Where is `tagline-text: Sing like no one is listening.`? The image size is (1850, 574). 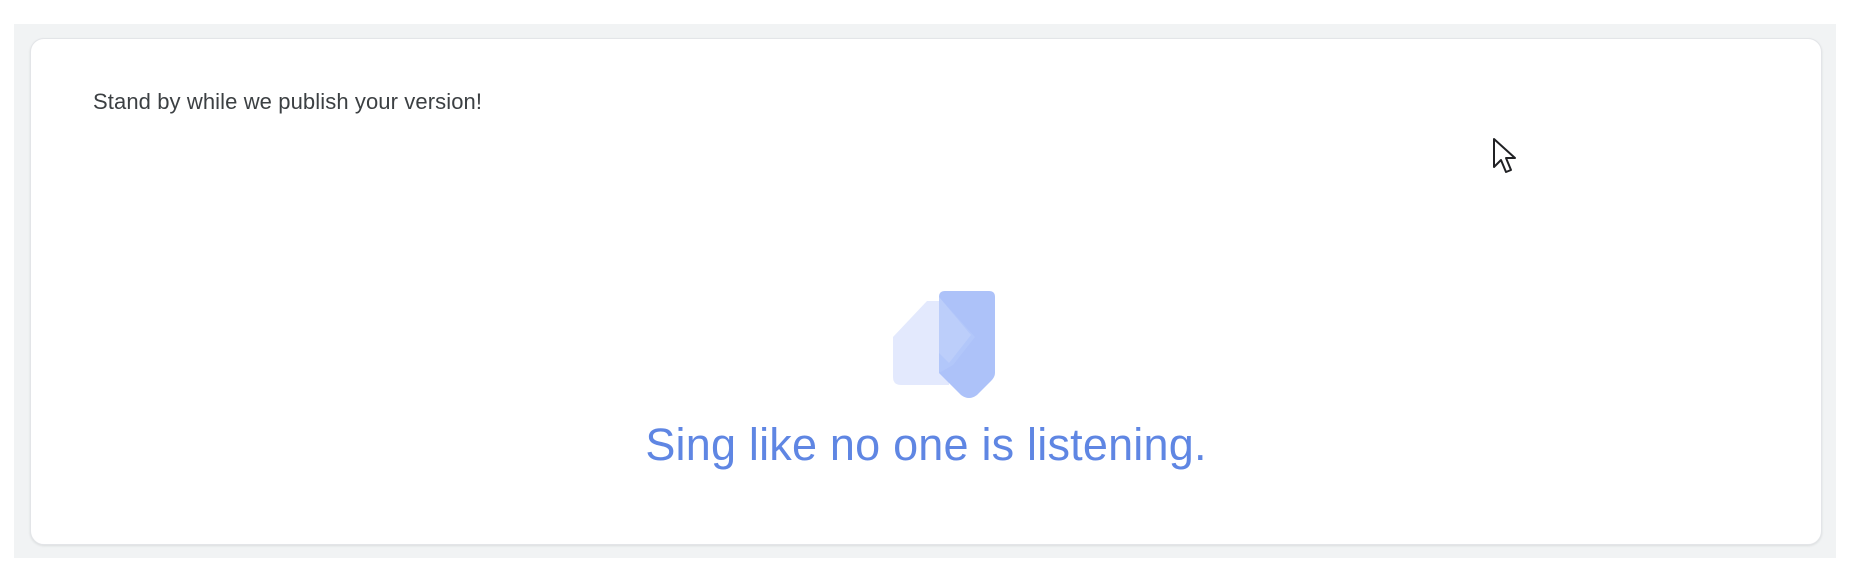
tagline-text: Sing like no one is listening. is located at coordinates (926, 444).